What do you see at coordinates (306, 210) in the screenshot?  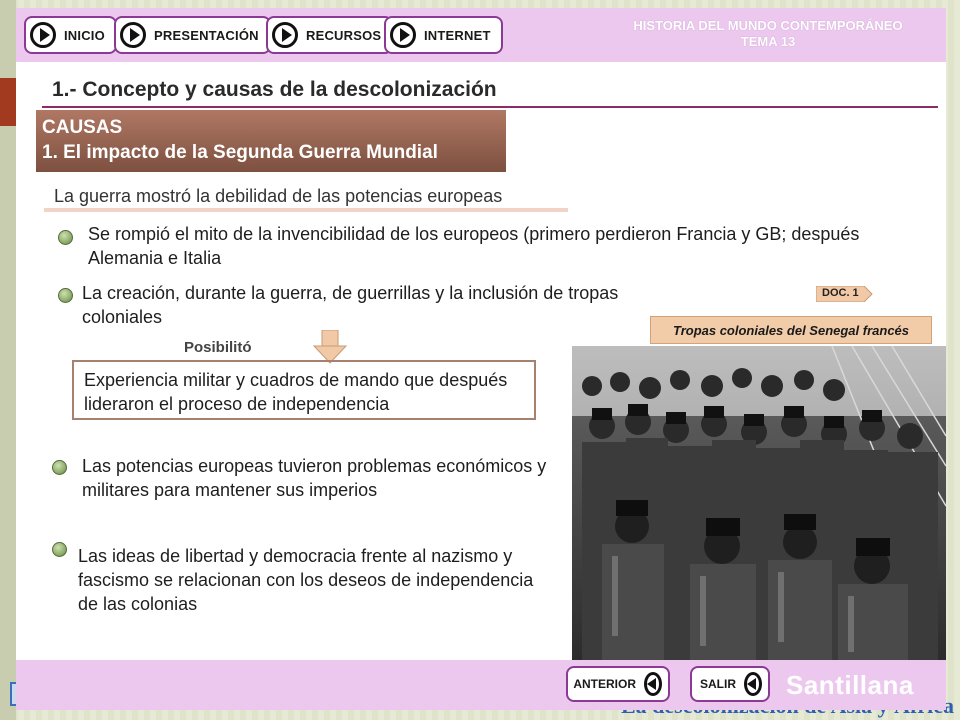 I see `subheading-underline` at bounding box center [306, 210].